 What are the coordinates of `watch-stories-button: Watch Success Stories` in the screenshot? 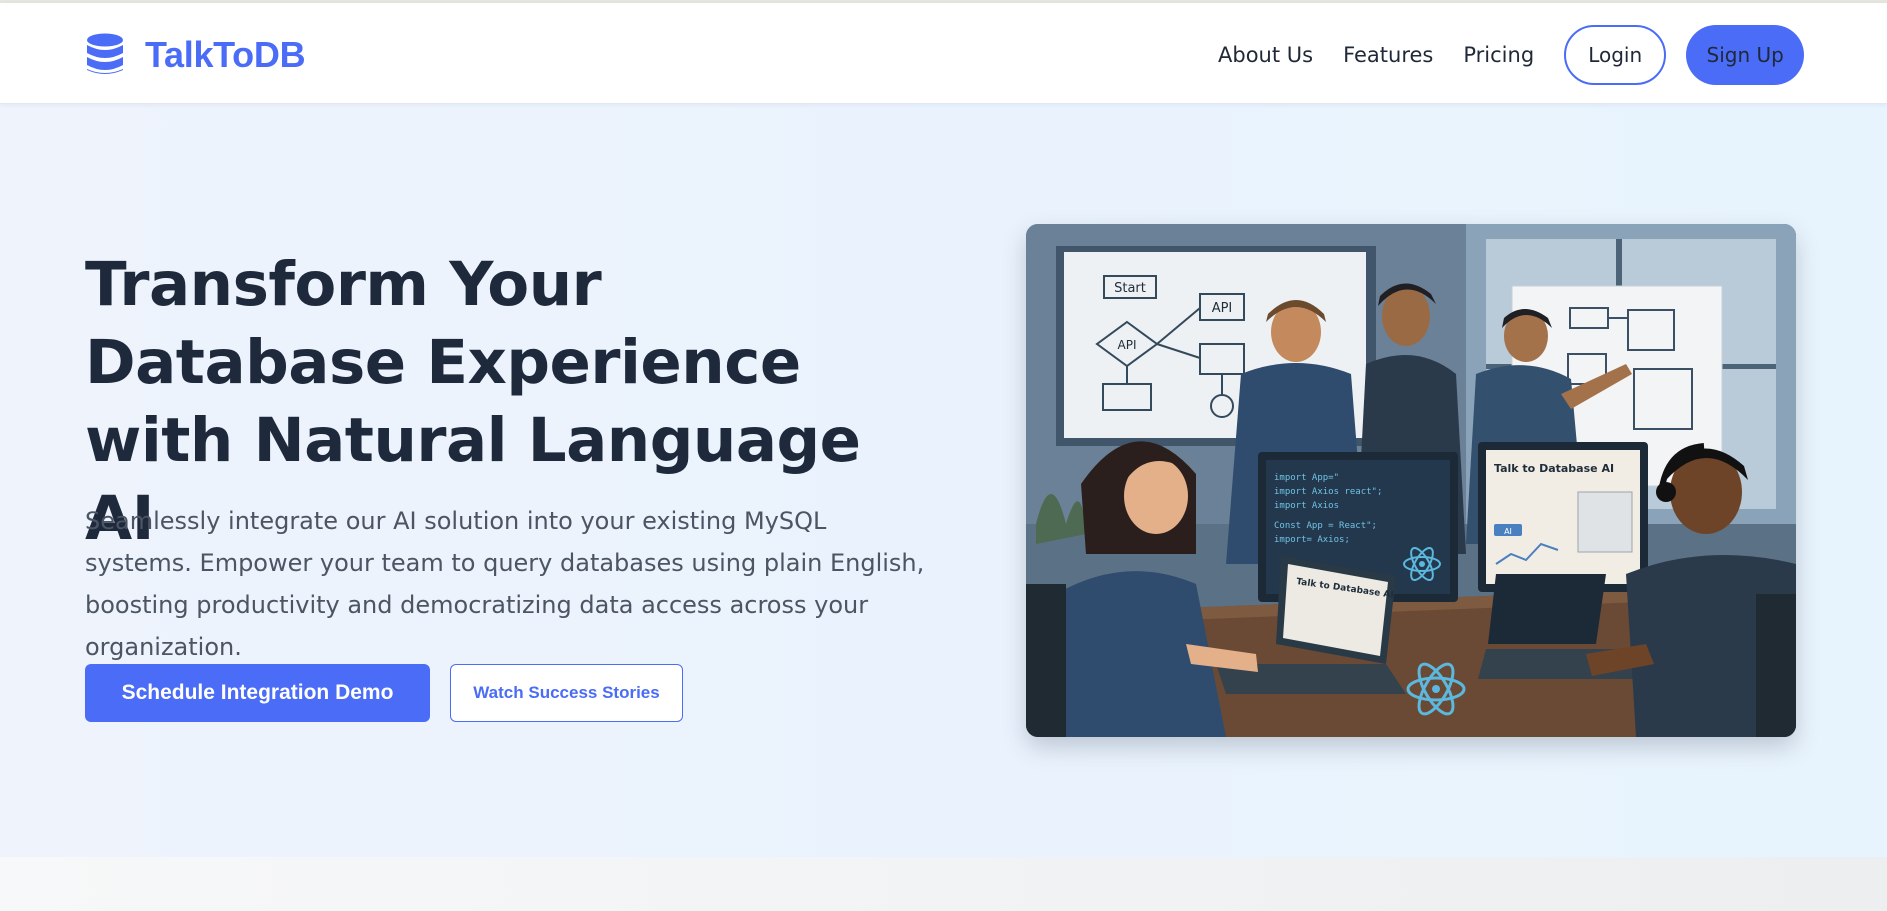 It's located at (566, 693).